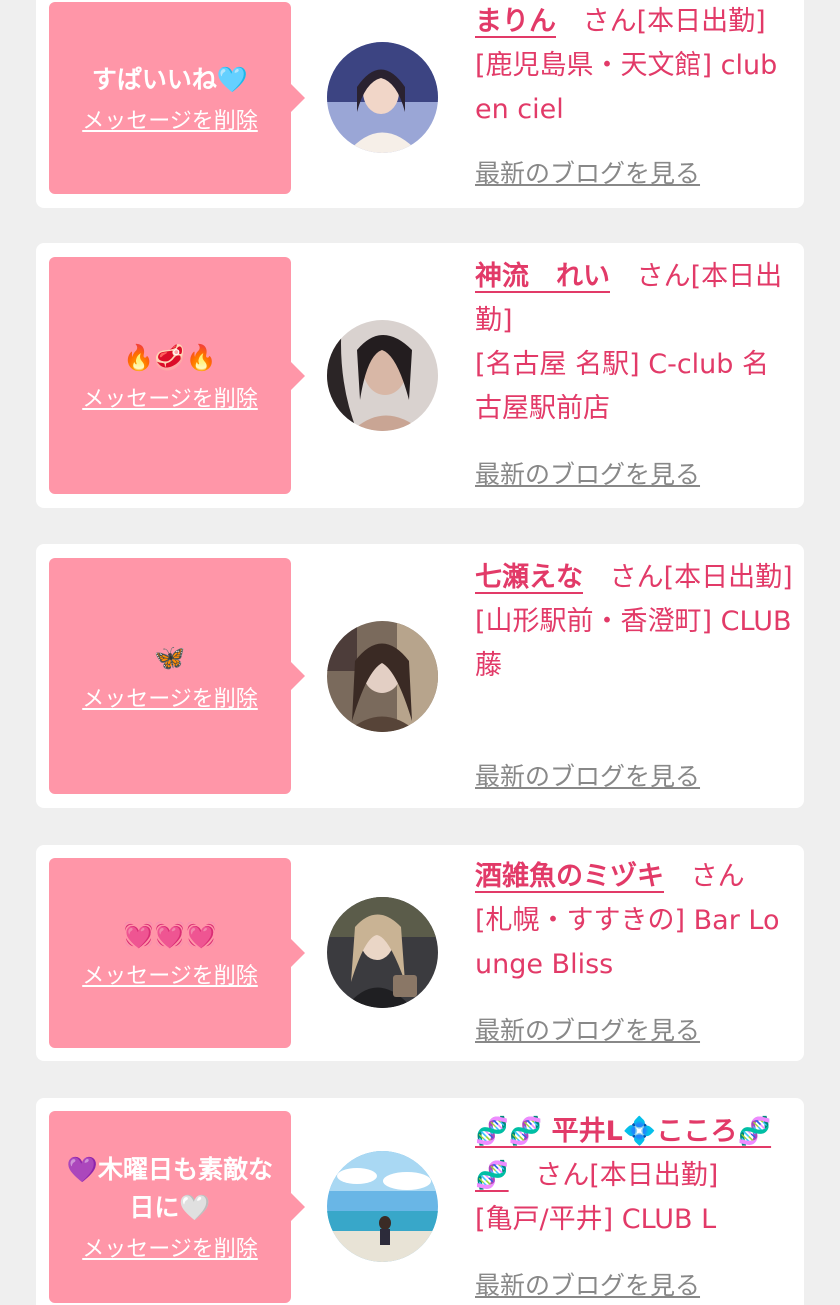 The image size is (840, 1305). I want to click on message-bubble: 🦋 メッセージを削除, so click(177, 676).